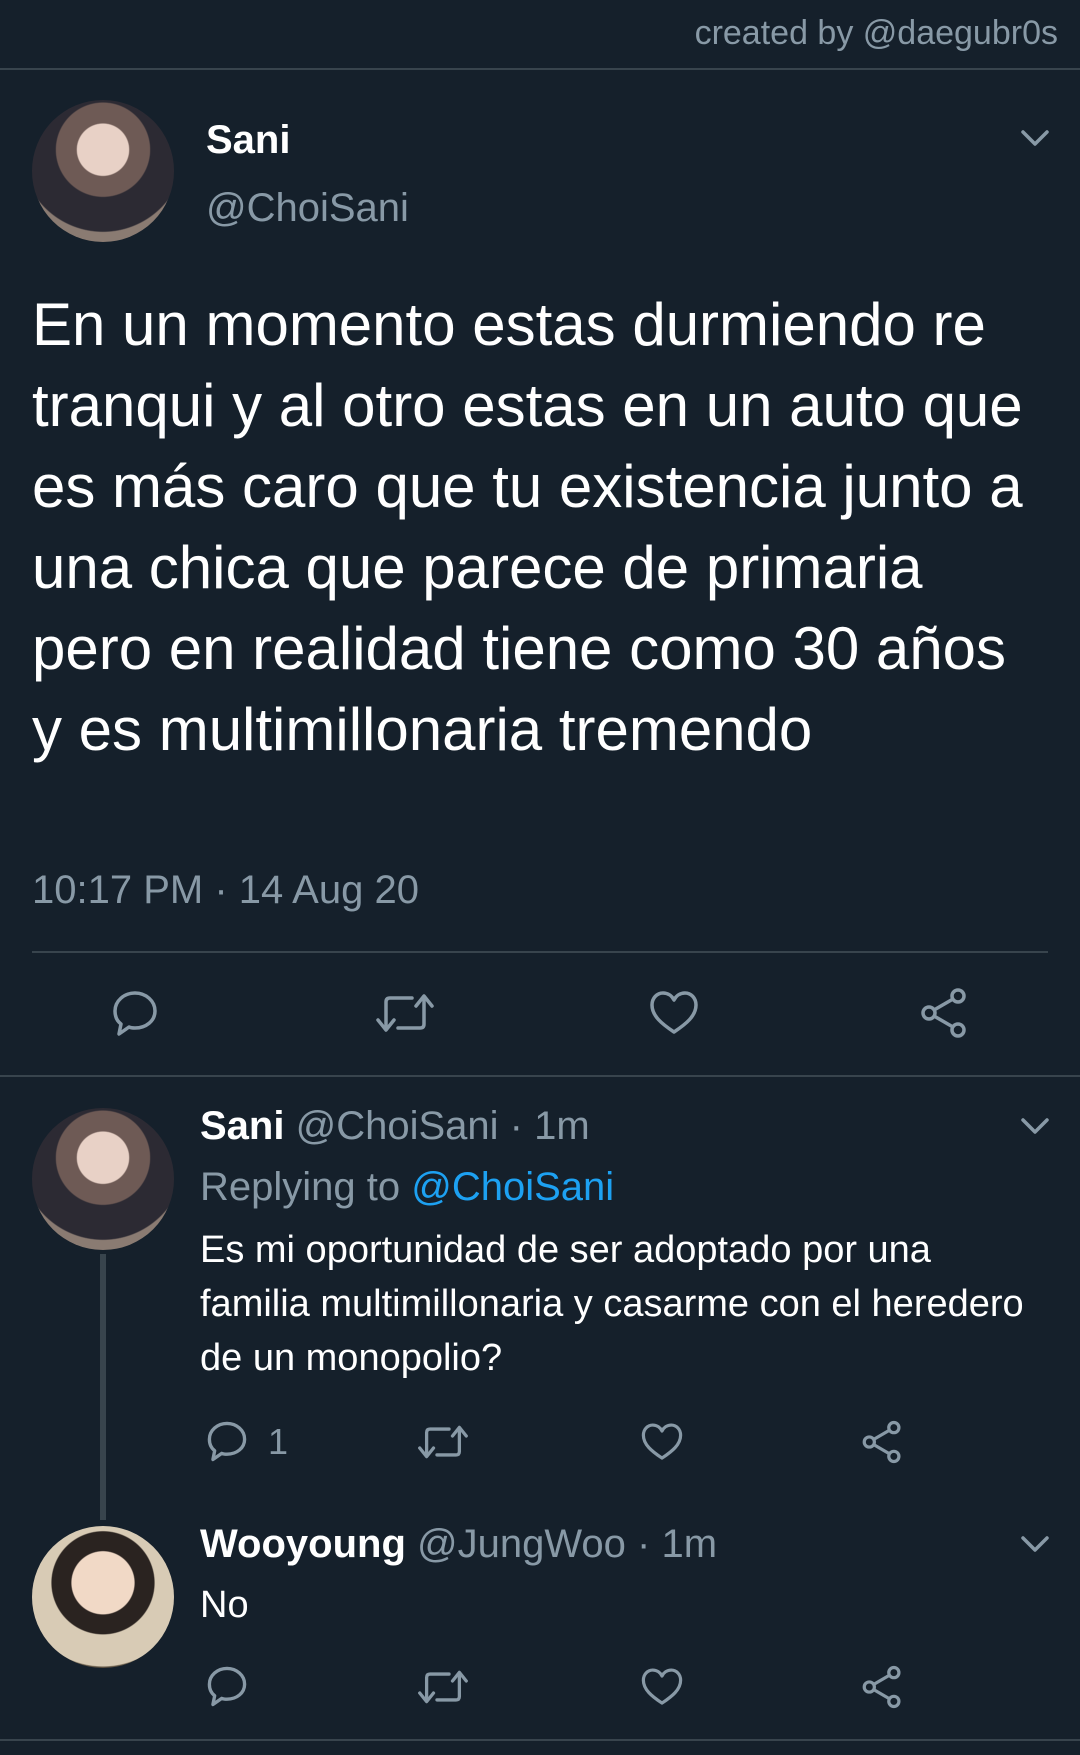 This screenshot has width=1080, height=1755. Describe the element at coordinates (300, 1187) in the screenshot. I see `replying-to-label: Replying to` at that location.